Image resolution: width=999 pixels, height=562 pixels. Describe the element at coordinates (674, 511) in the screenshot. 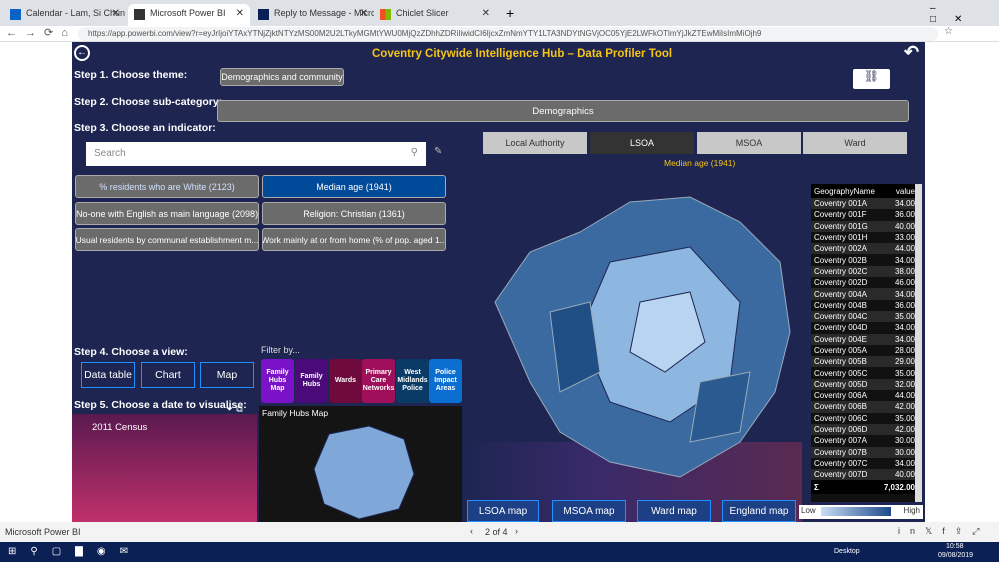

I see `ward-map-button: Ward map` at that location.